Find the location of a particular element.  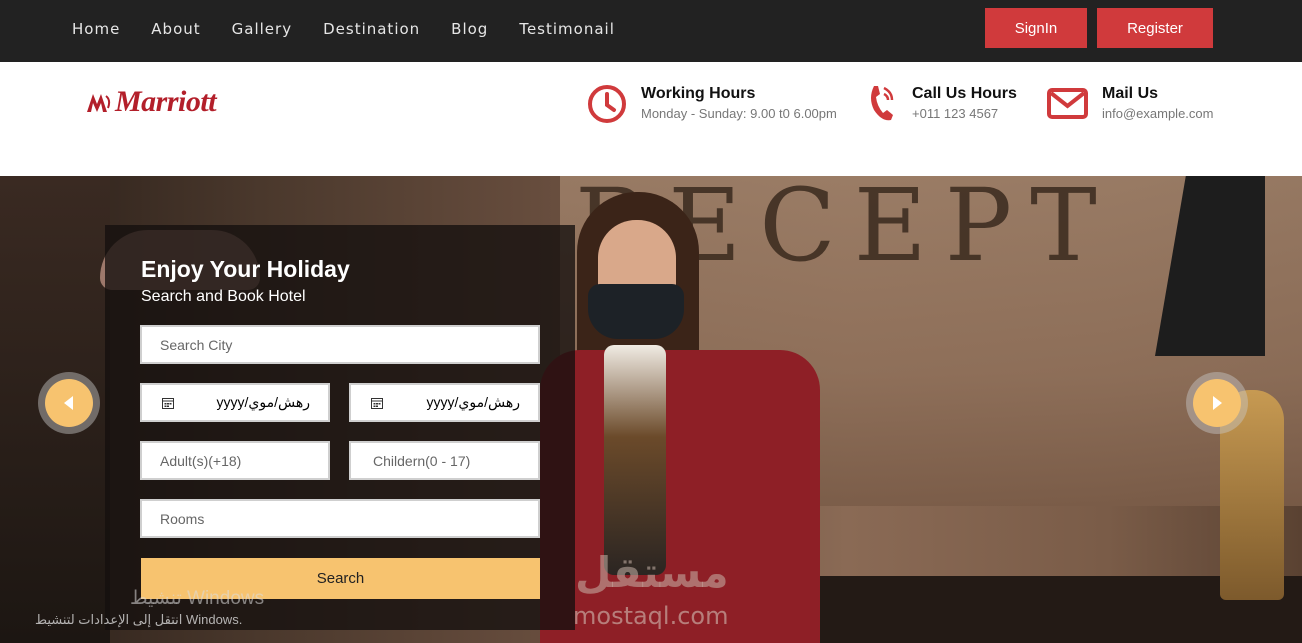

nav-testimonial: Testimonail is located at coordinates (567, 29).